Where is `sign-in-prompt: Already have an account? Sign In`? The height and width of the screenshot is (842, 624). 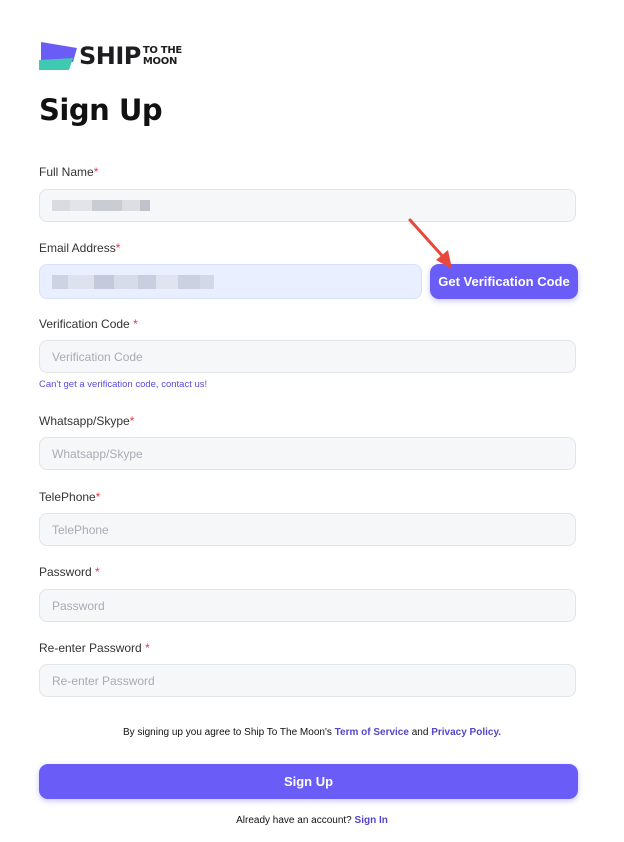
sign-in-prompt: Already have an account? Sign In is located at coordinates (312, 820).